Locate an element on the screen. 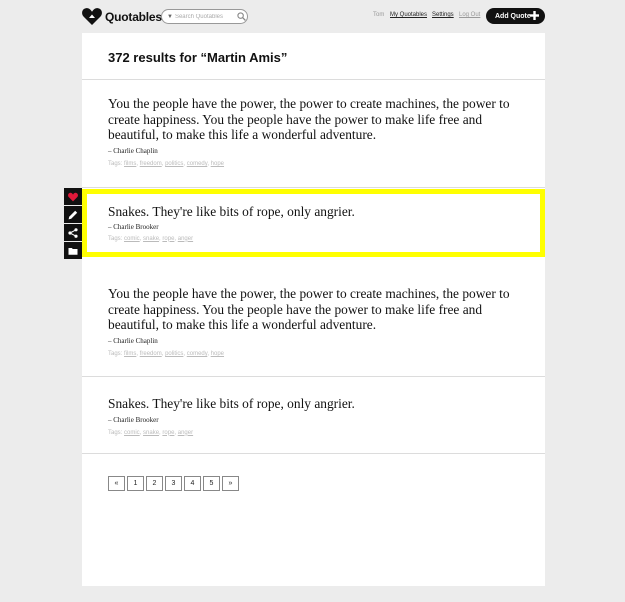 The width and height of the screenshot is (625, 602). page-button: 3 is located at coordinates (173, 483).